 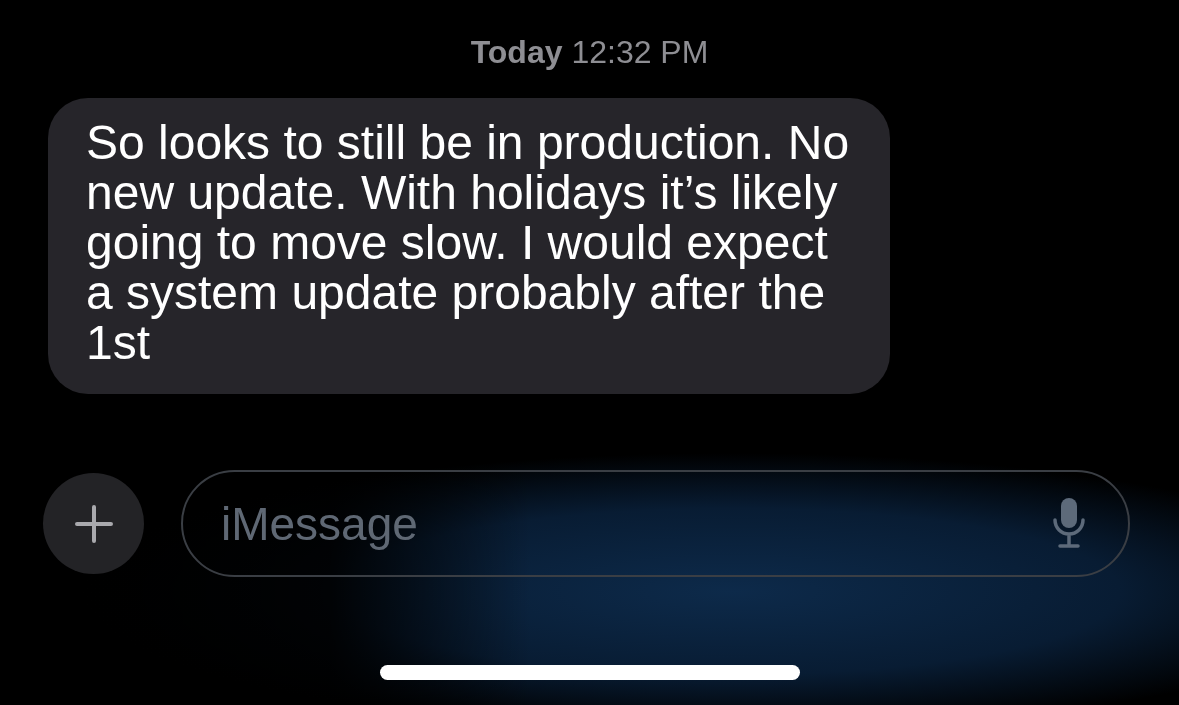 What do you see at coordinates (589, 52) in the screenshot?
I see `message-timestamp: Today 12:32 PM` at bounding box center [589, 52].